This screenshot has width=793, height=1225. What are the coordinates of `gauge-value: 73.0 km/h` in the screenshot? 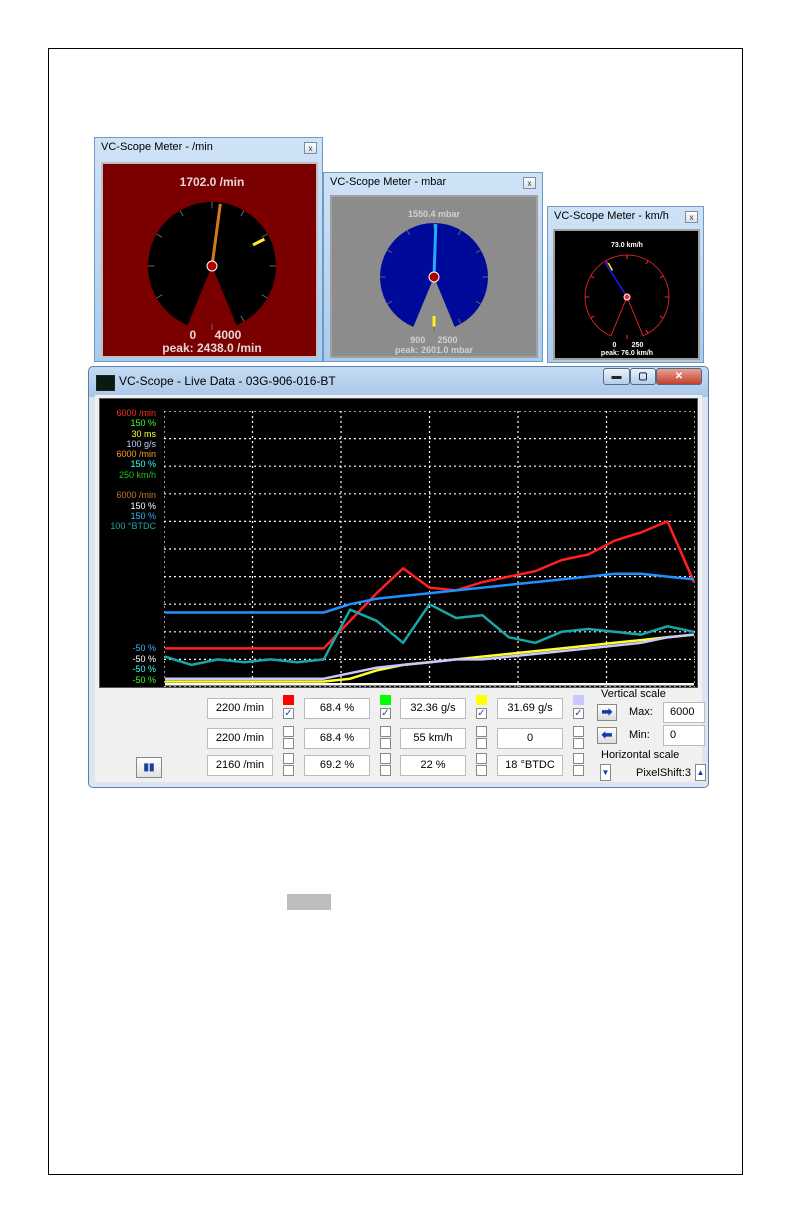 It's located at (627, 245).